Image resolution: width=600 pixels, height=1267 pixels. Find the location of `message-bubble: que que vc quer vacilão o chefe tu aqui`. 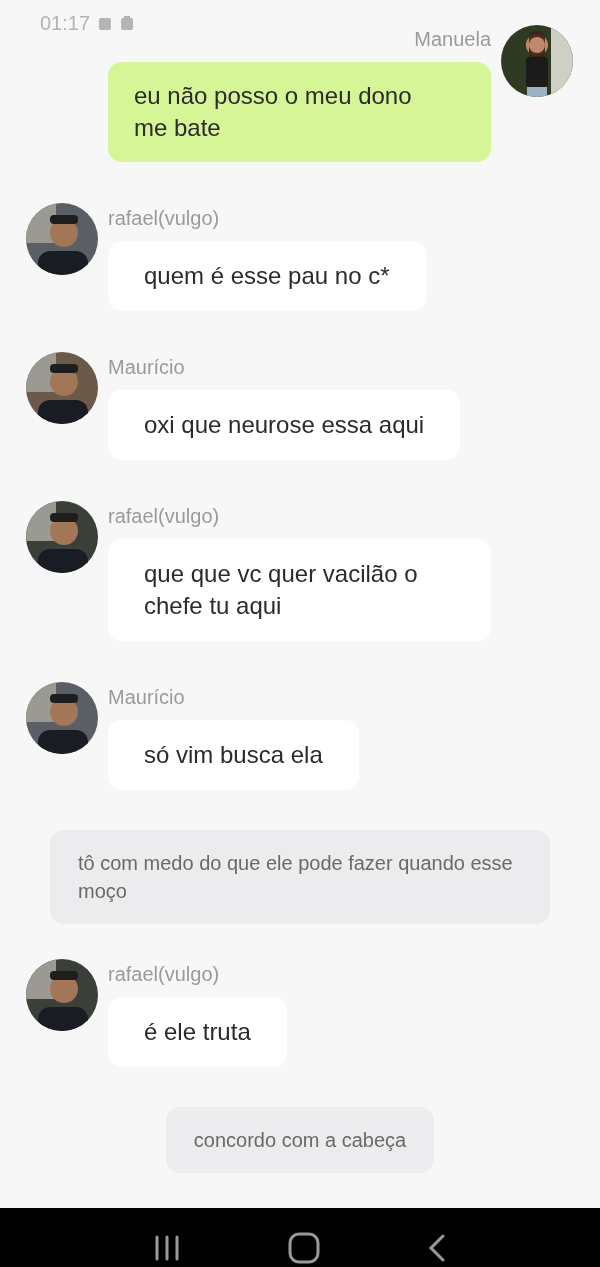

message-bubble: que que vc quer vacilão o chefe tu aqui is located at coordinates (299, 590).